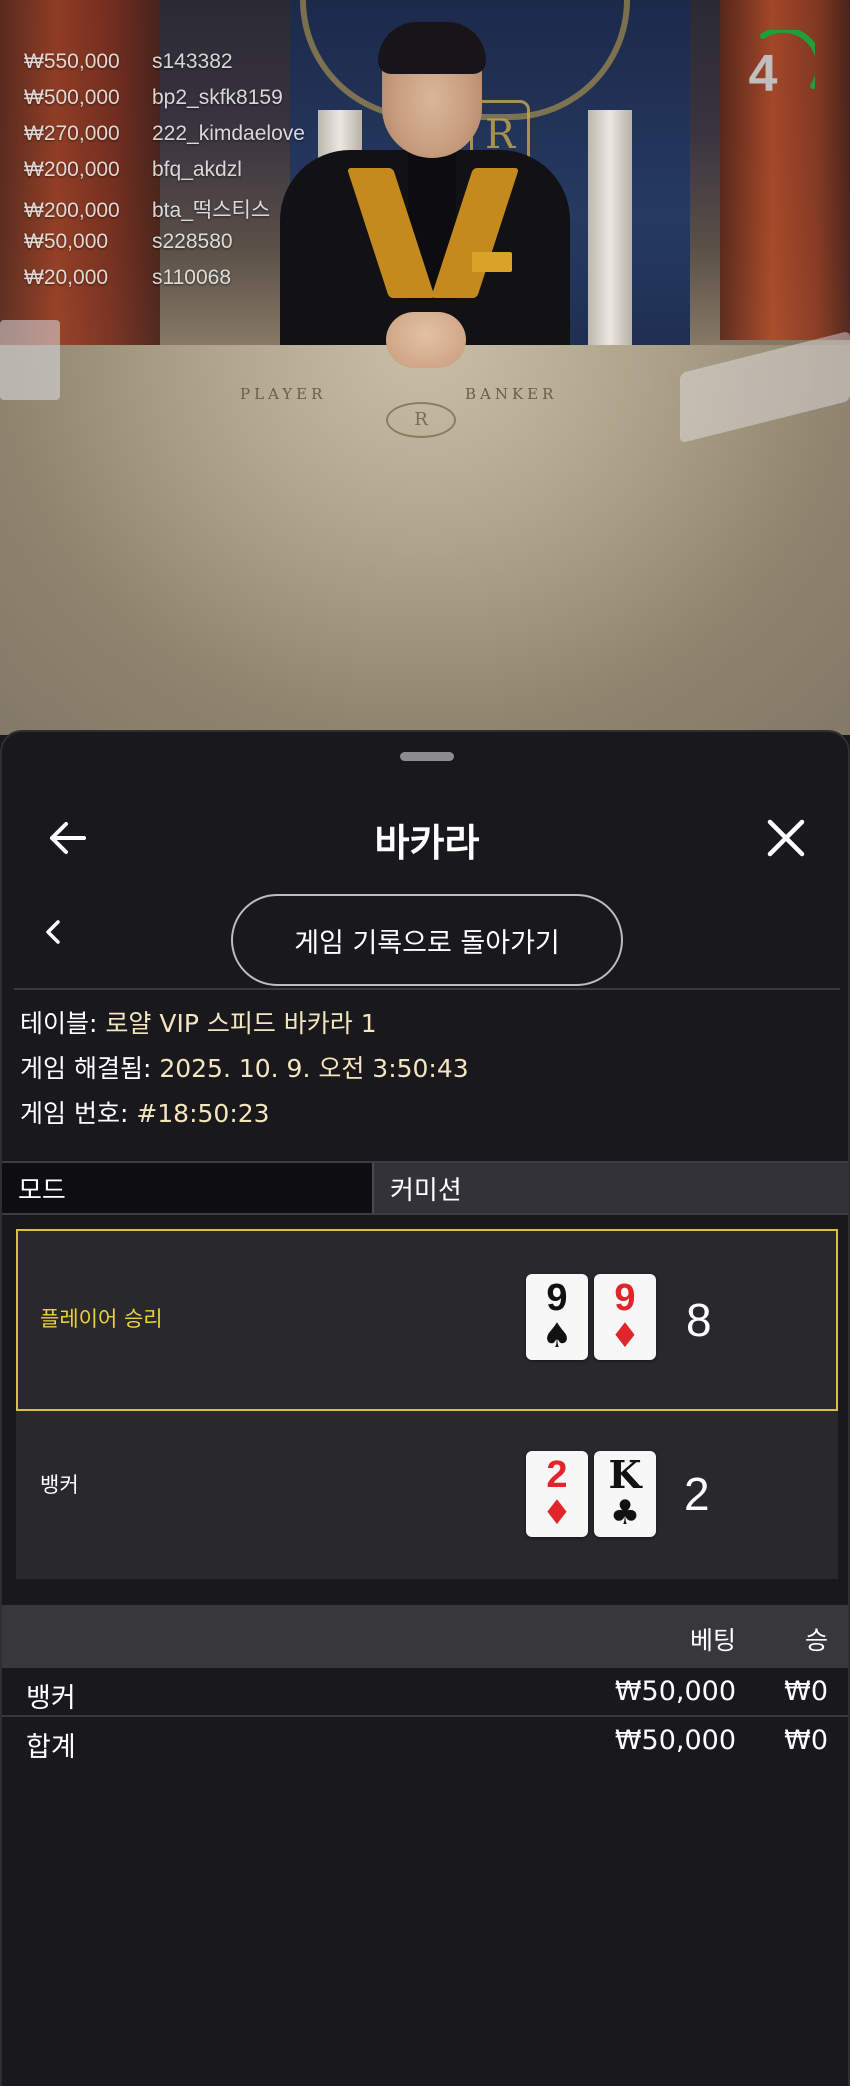 The image size is (850, 2086). I want to click on card-rank: K, so click(625, 1474).